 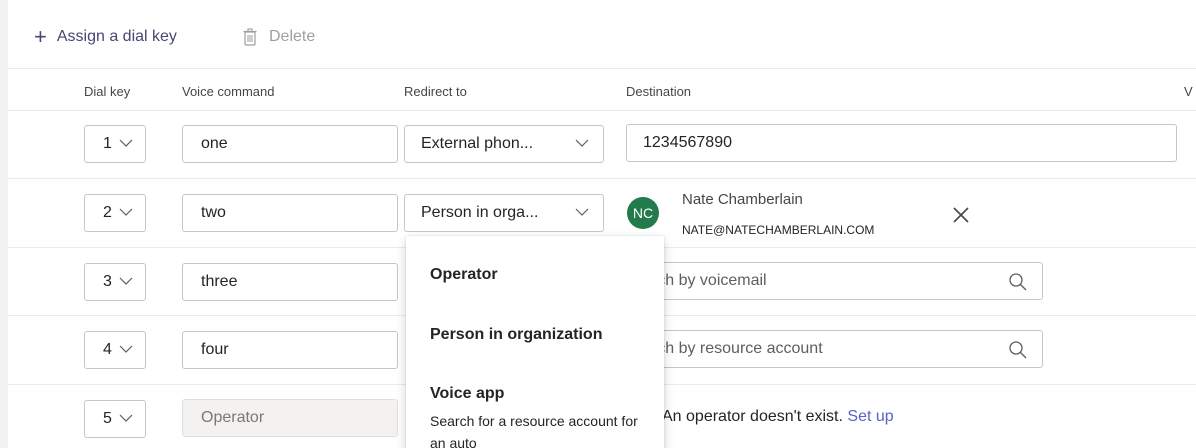 I want to click on voicemail-search-input: arch by voicemail, so click(x=834, y=281).